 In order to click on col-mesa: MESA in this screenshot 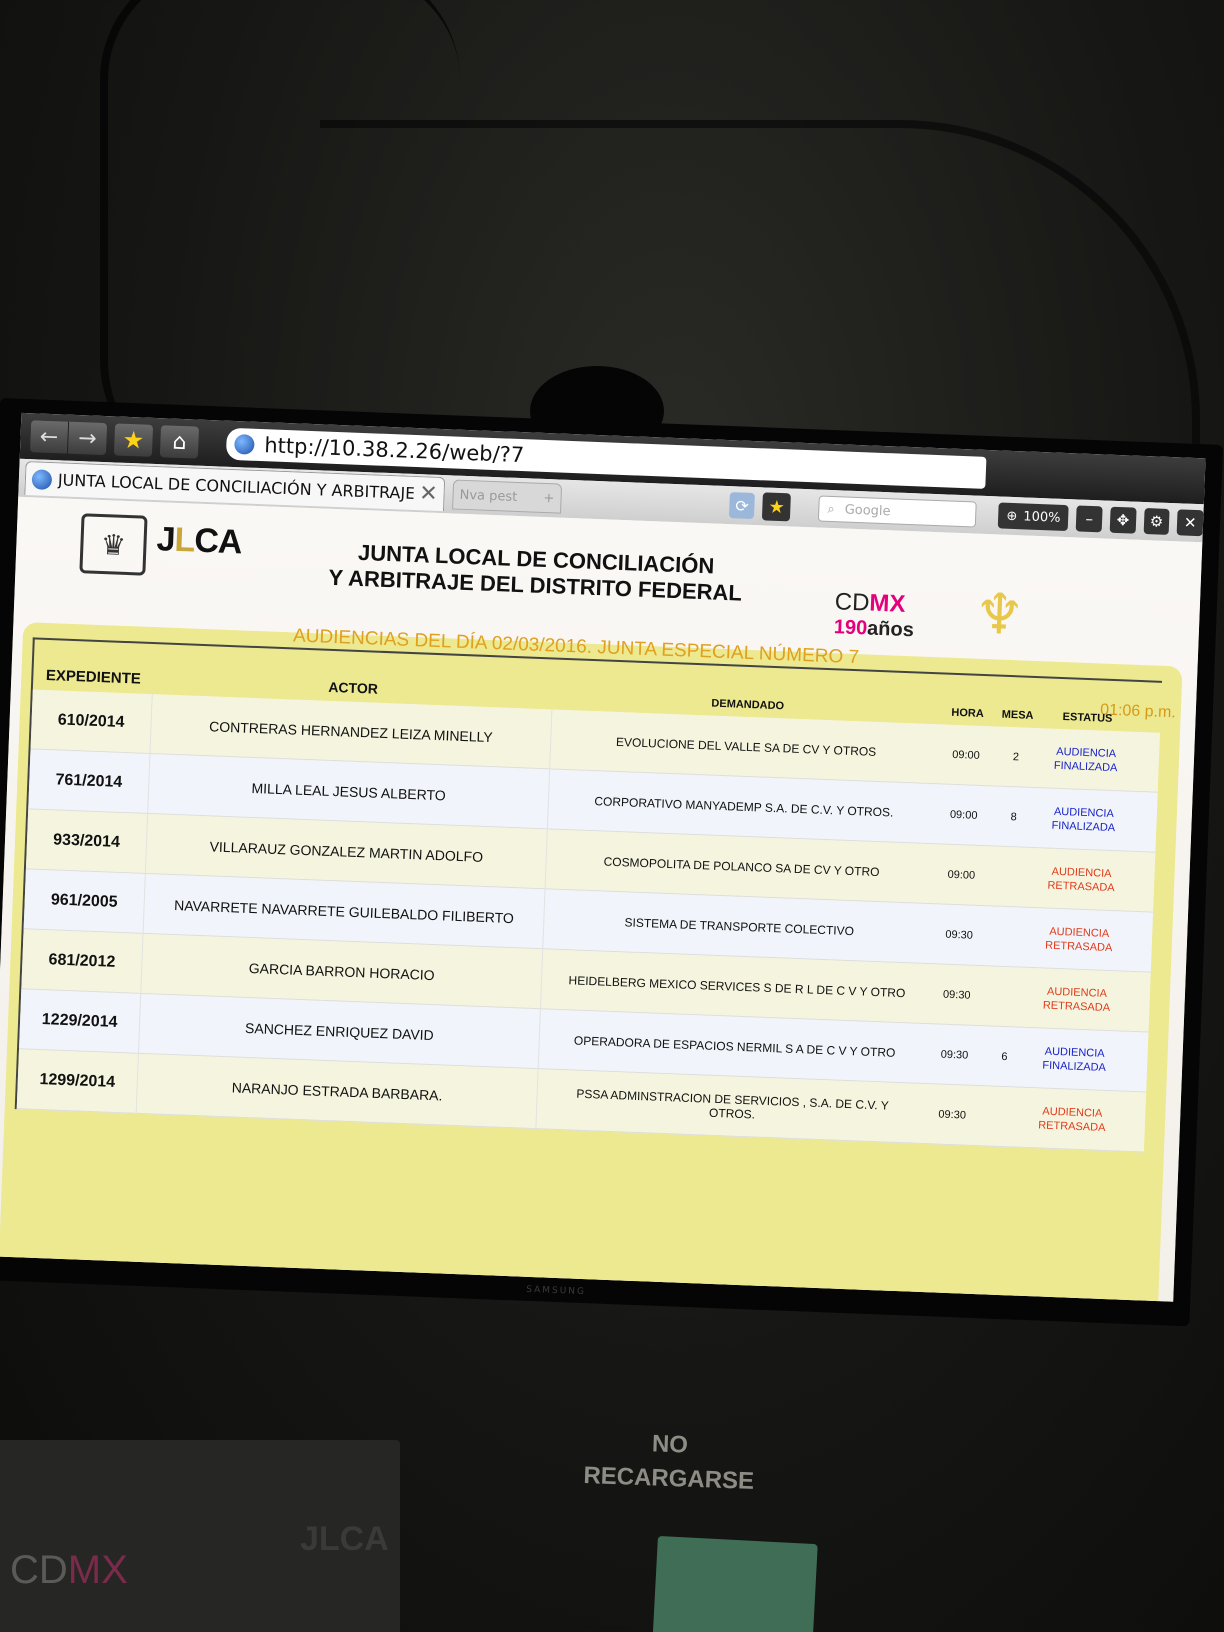, I will do `click(1017, 715)`.